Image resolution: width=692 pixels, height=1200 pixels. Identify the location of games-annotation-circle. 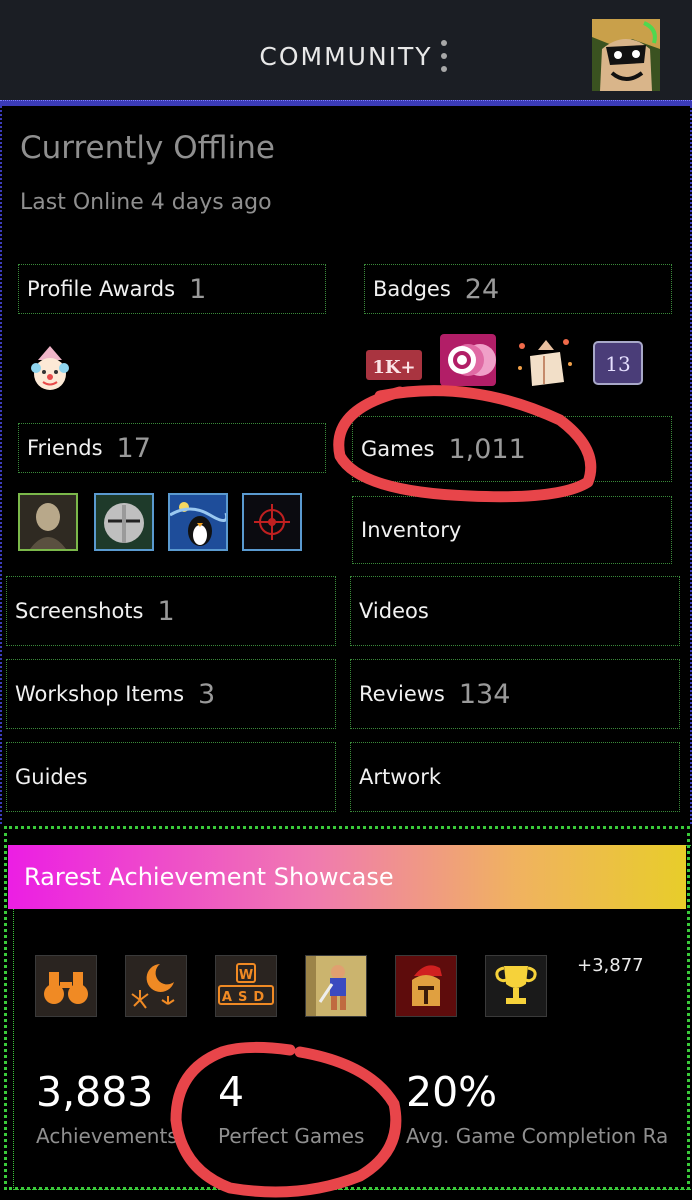
(465, 444).